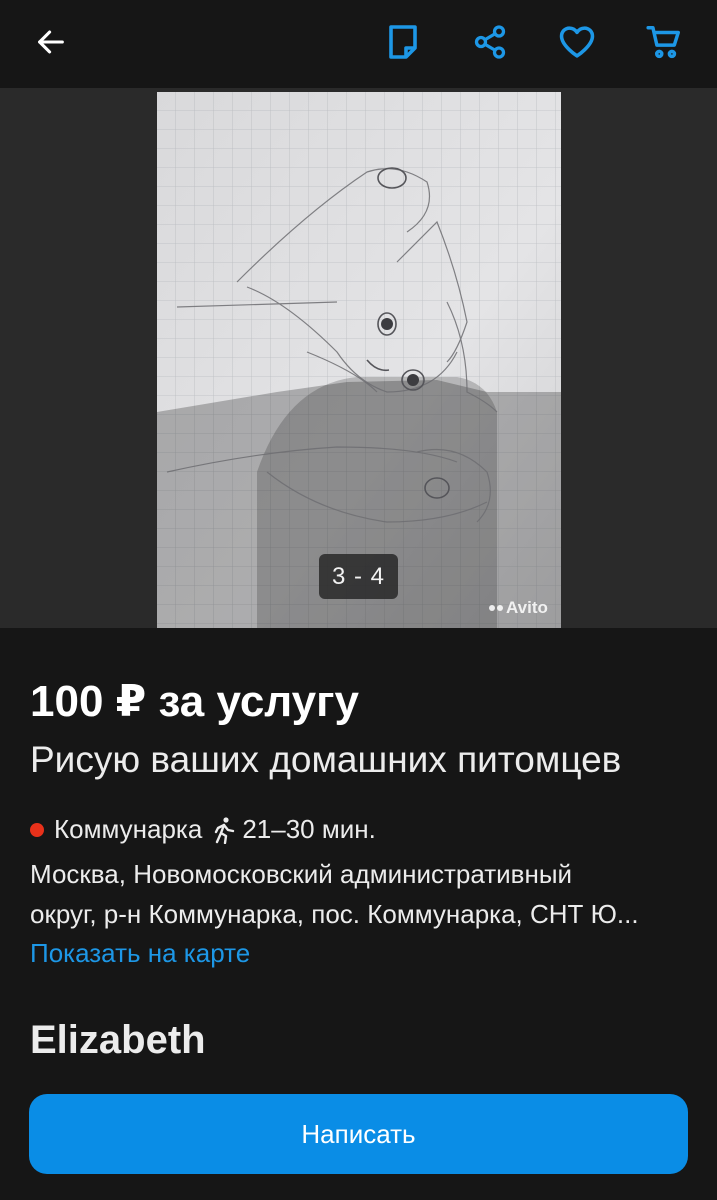  Describe the element at coordinates (496, 608) in the screenshot. I see `avito-logo-icon` at that location.